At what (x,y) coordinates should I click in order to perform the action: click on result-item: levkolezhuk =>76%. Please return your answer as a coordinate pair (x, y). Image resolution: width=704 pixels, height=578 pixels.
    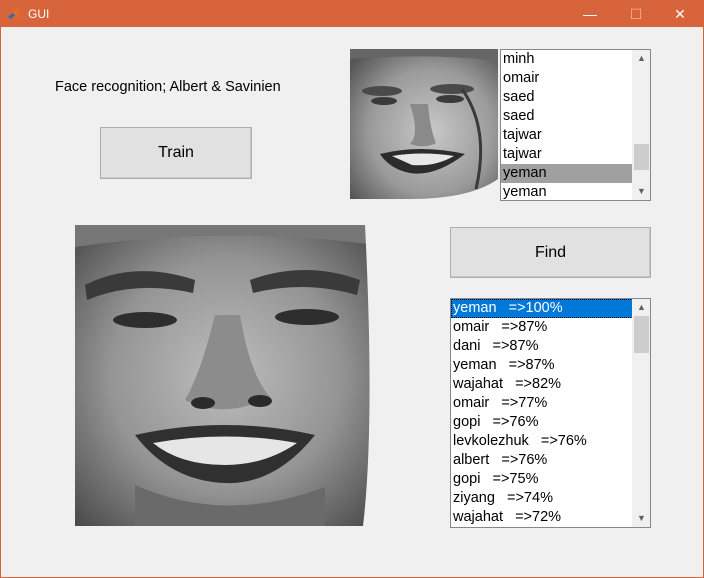
    Looking at the image, I should click on (542, 441).